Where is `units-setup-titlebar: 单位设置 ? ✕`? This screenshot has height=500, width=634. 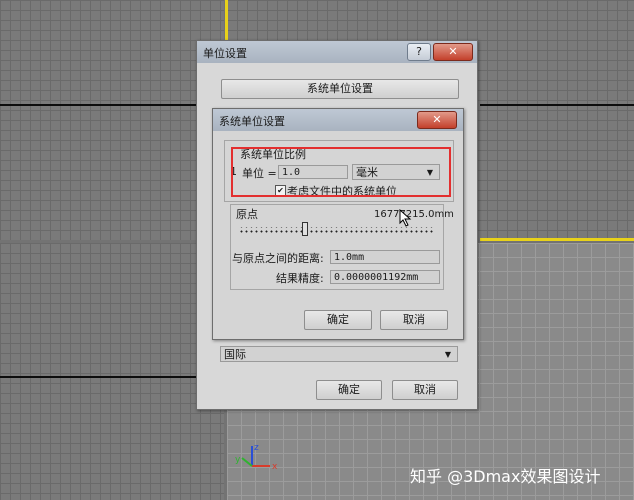 units-setup-titlebar: 单位设置 ? ✕ is located at coordinates (337, 52).